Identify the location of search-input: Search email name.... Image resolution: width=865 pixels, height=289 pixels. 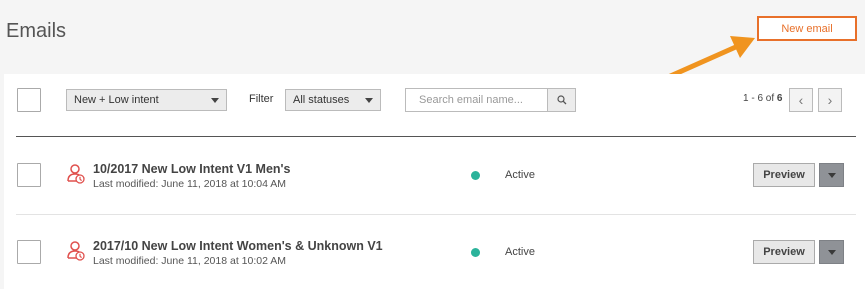
(476, 100).